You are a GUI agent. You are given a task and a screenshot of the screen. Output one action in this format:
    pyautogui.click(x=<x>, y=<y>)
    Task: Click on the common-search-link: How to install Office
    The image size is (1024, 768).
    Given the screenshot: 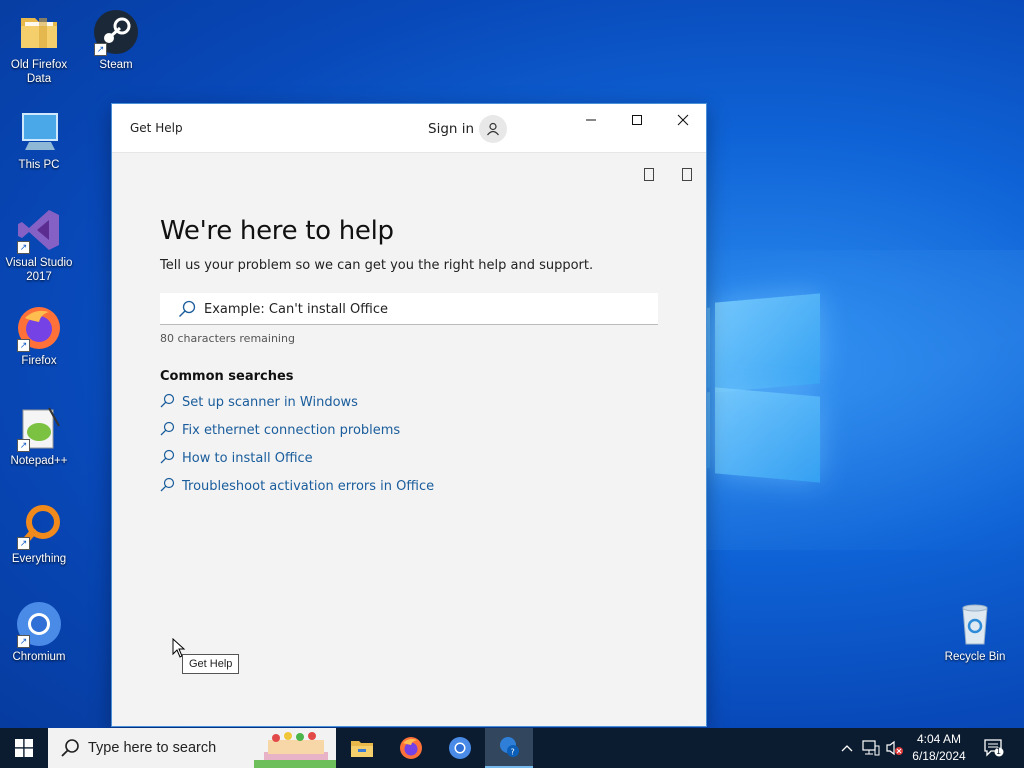 What is the action you would take?
    pyautogui.click(x=409, y=458)
    